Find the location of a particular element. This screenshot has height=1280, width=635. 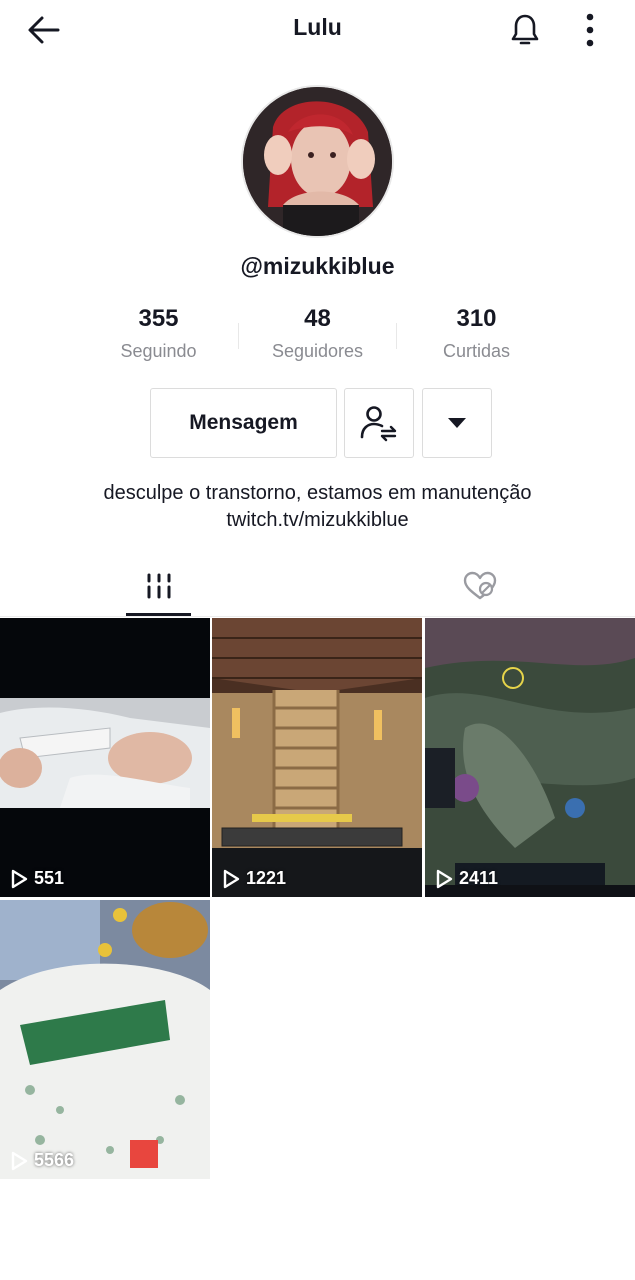

active-tab-indicator is located at coordinates (158, 614).